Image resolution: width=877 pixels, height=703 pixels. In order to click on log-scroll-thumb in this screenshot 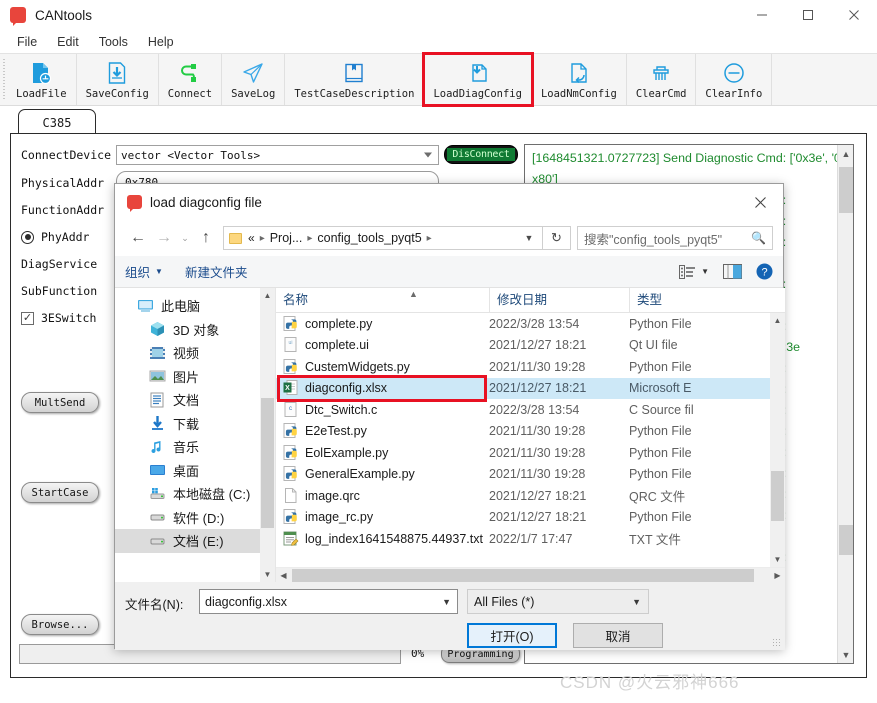, I will do `click(846, 190)`.